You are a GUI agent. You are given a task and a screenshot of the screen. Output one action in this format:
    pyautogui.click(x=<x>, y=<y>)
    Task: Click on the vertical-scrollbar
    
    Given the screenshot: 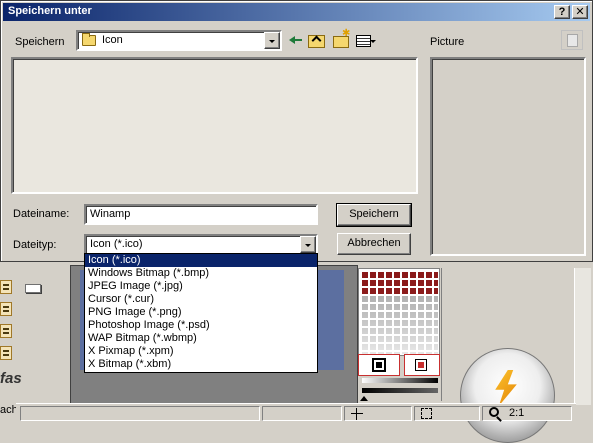 What is the action you would take?
    pyautogui.click(x=582, y=336)
    